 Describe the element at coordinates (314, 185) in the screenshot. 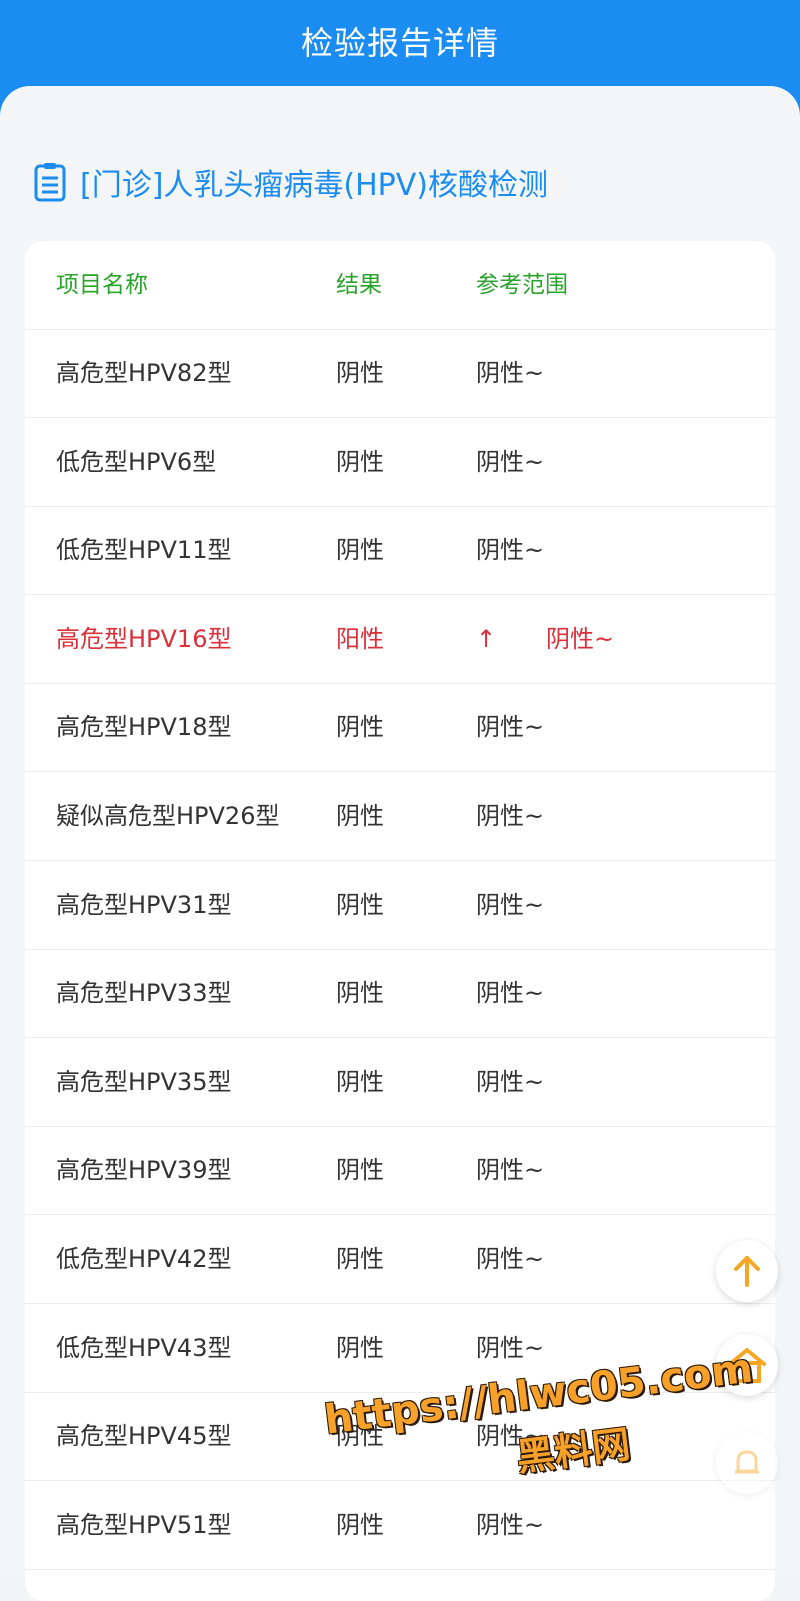

I see `report-title: [门诊]人乳头瘤病毒(HPV)核酸检测` at that location.